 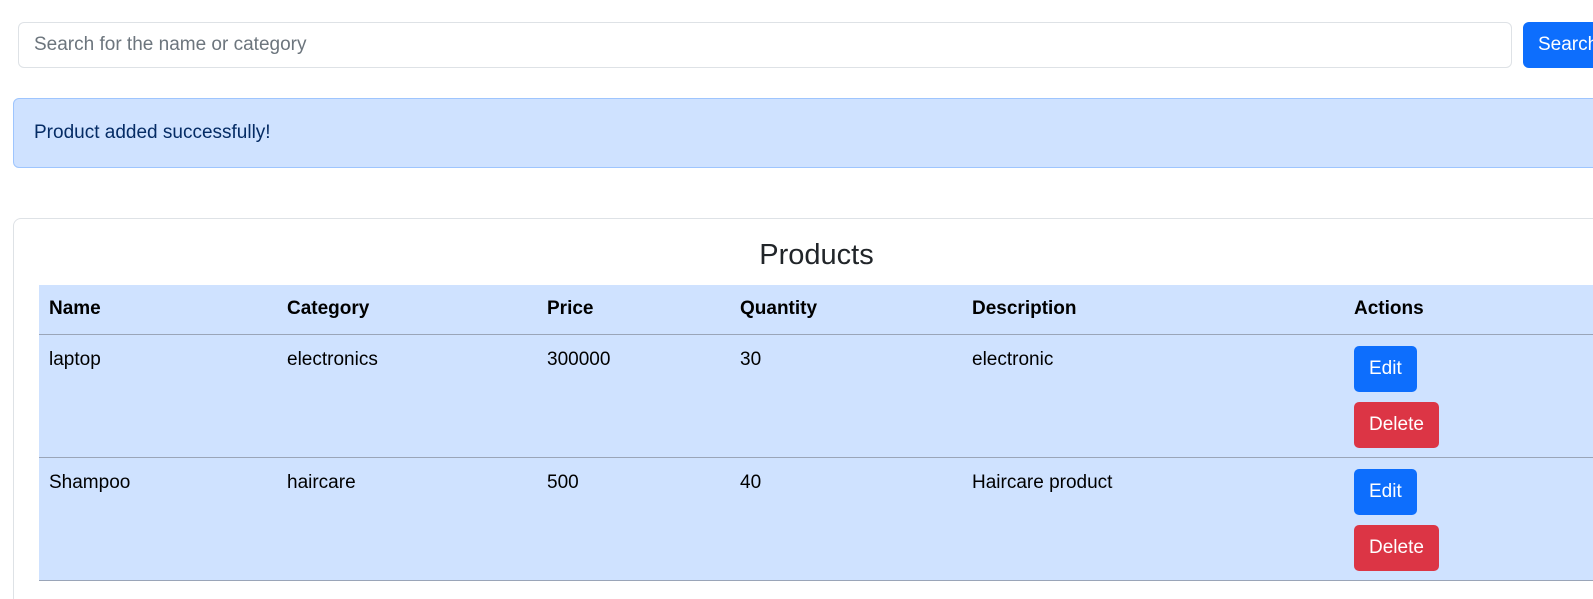 I want to click on cell-price: 300000, so click(x=579, y=359).